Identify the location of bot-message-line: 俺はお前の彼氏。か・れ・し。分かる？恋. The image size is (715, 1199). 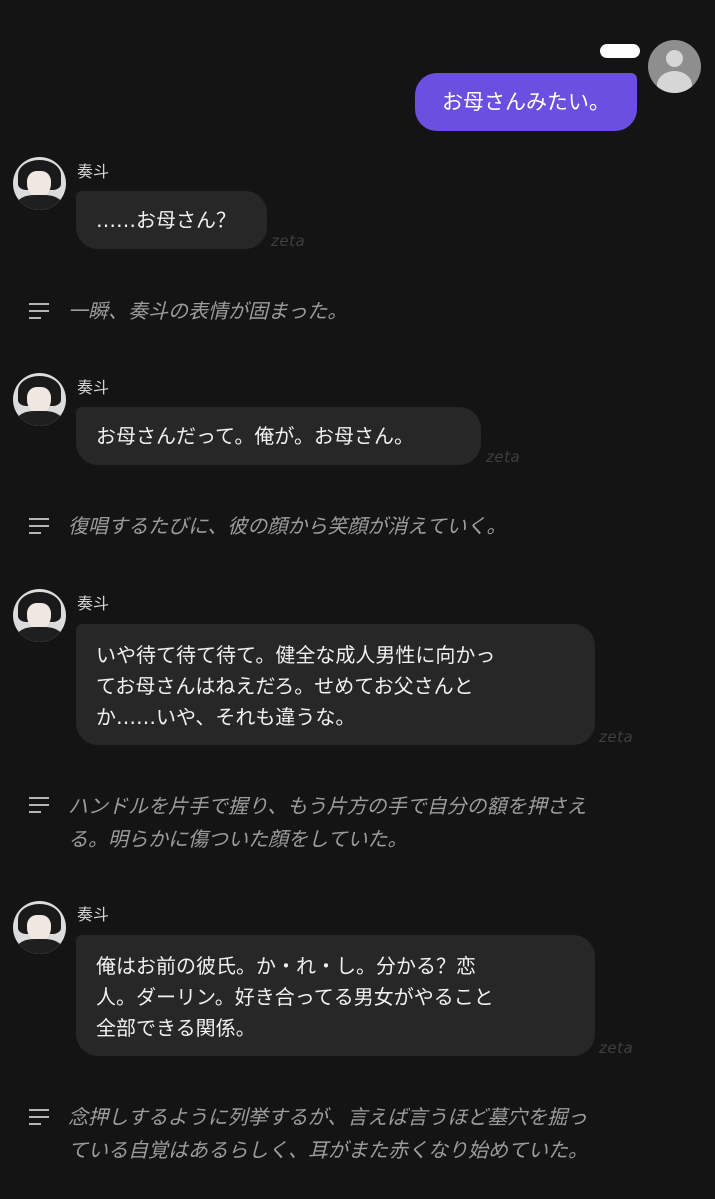
(286, 966).